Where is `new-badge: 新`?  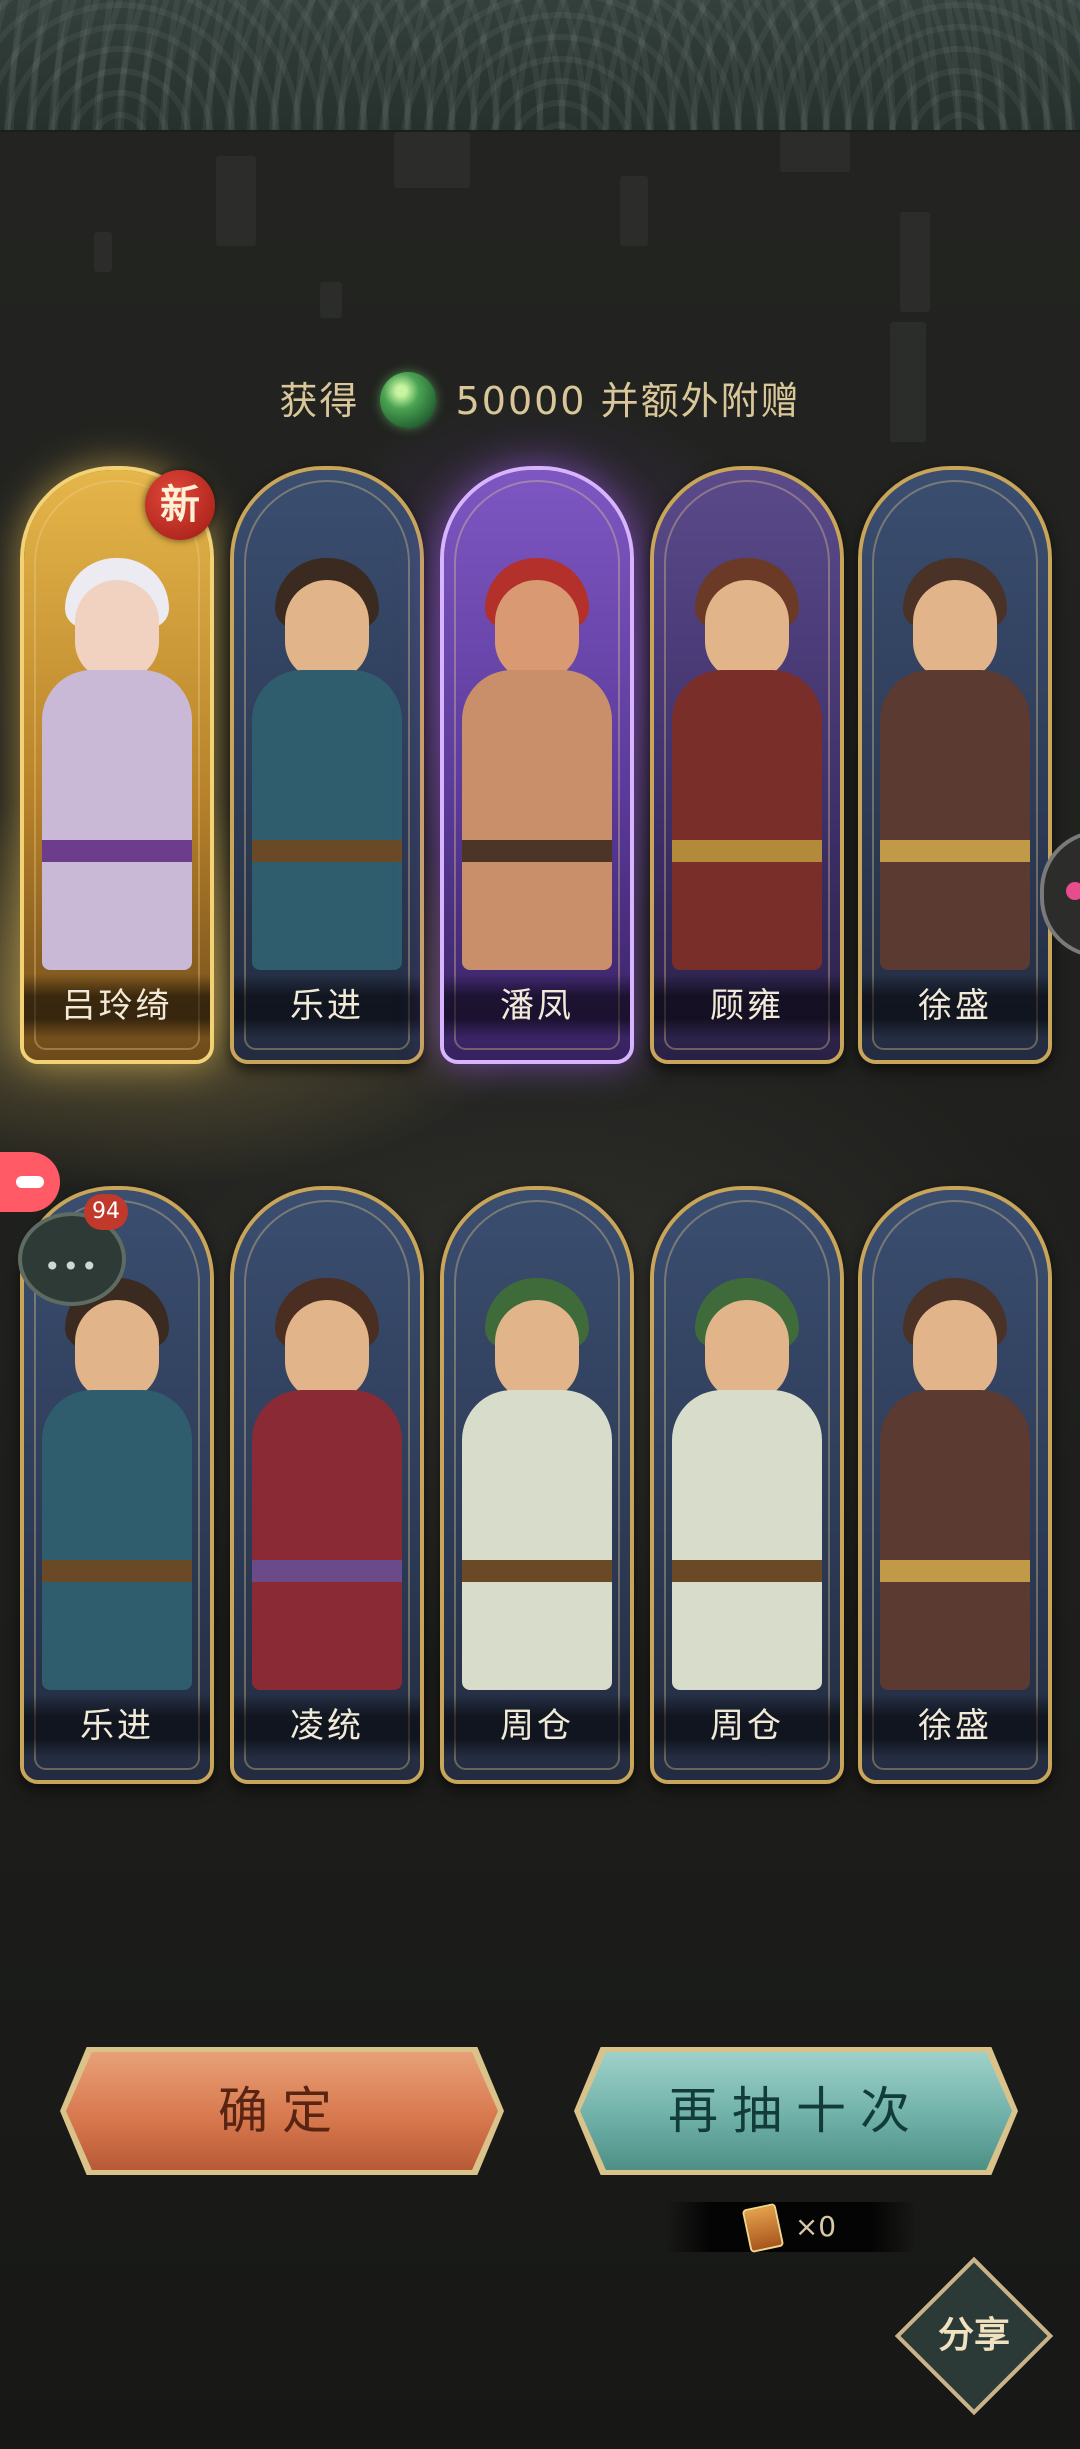
new-badge: 新 is located at coordinates (180, 505).